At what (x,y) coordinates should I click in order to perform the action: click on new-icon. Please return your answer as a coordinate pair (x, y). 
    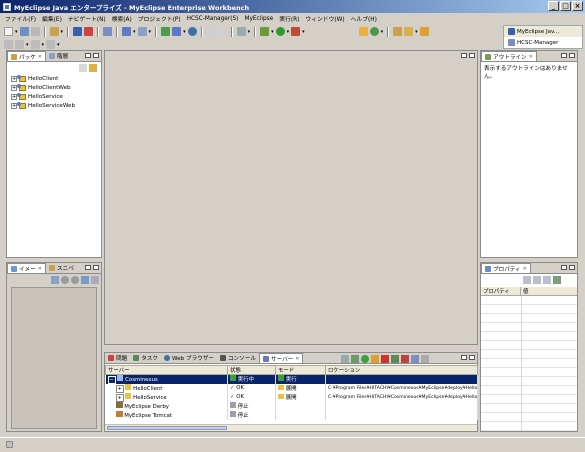
    Looking at the image, I should click on (8, 31).